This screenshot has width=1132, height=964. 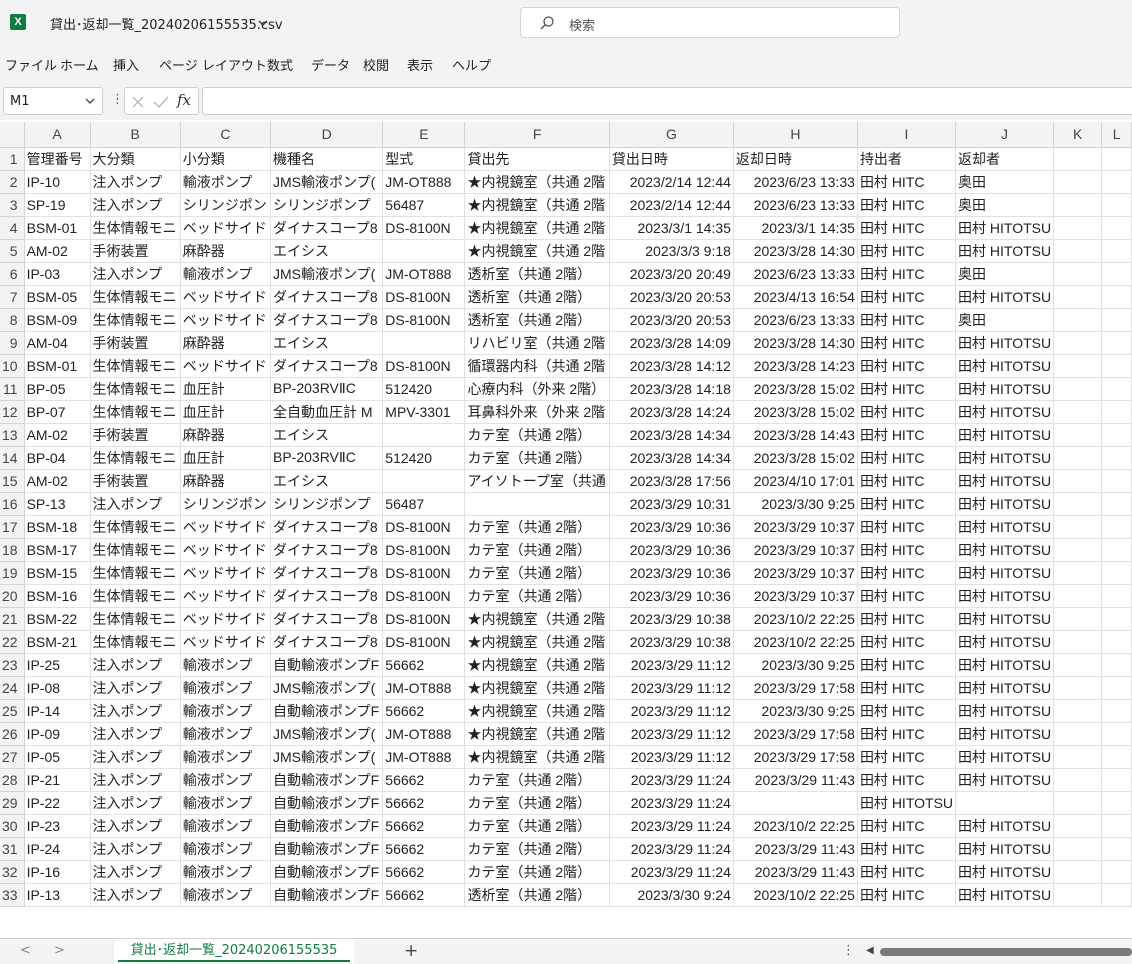 I want to click on row-header: 7, so click(x=12, y=297).